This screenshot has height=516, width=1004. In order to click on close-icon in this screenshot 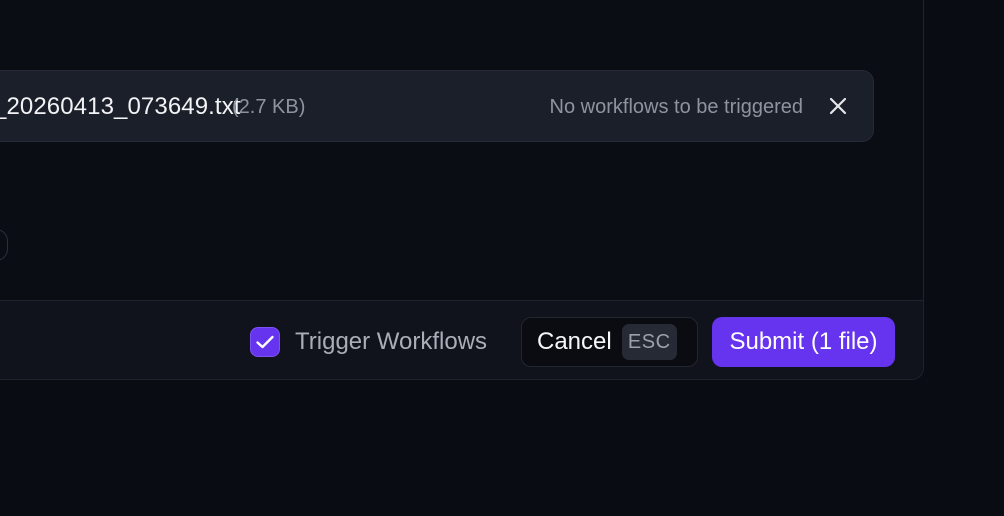, I will do `click(838, 106)`.